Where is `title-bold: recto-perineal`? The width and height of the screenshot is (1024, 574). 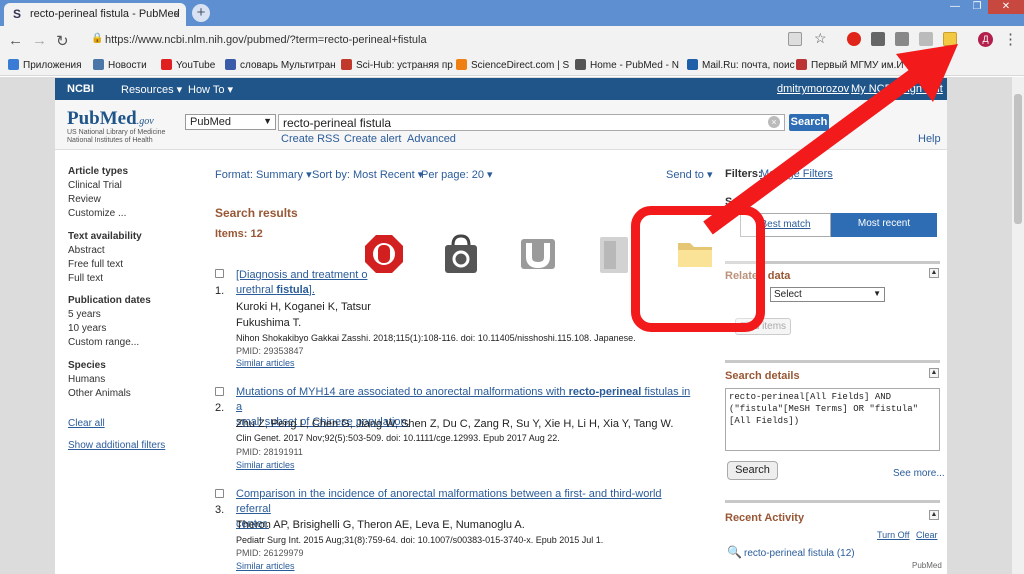 title-bold: recto-perineal is located at coordinates (605, 392).